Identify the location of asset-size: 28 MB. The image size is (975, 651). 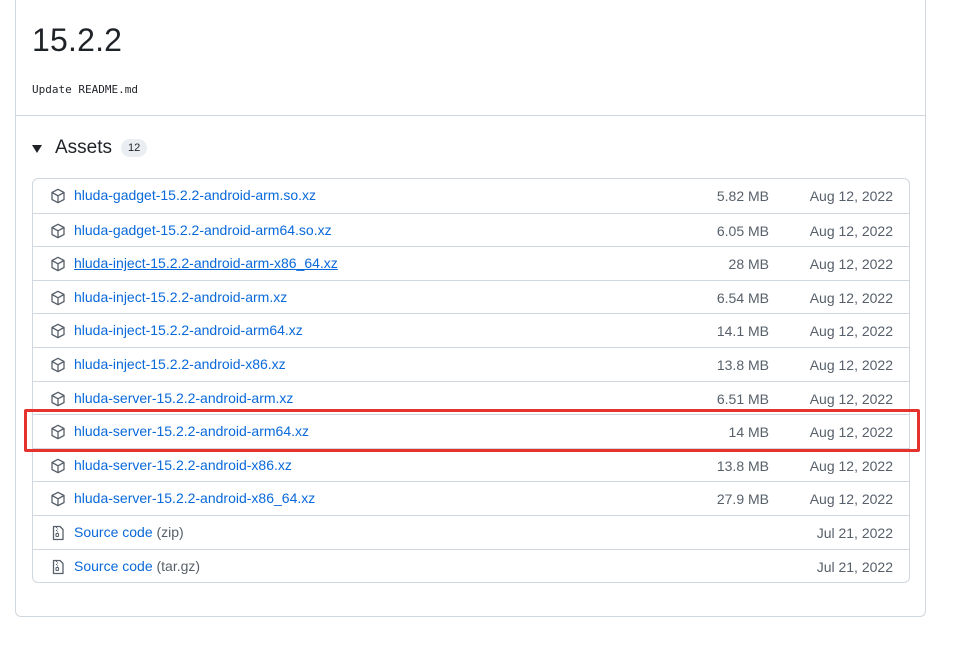
(748, 264).